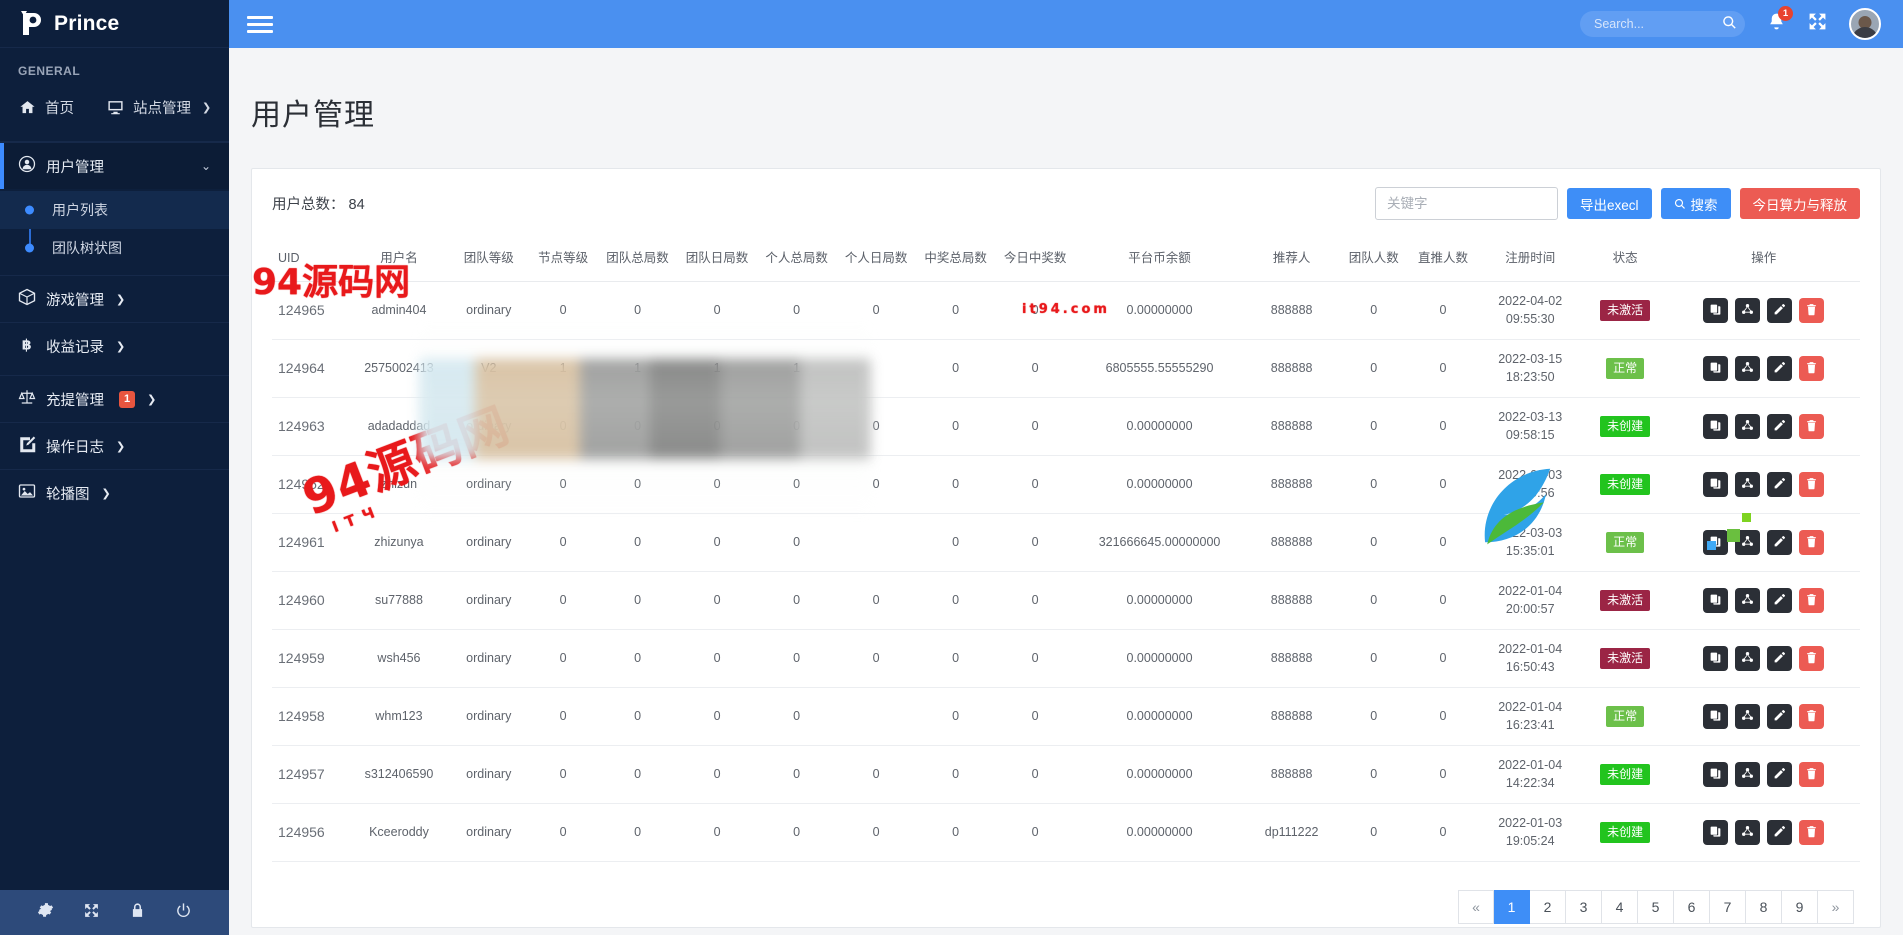  I want to click on sidebar-subitem-team-tree: 团队树状图, so click(114, 248).